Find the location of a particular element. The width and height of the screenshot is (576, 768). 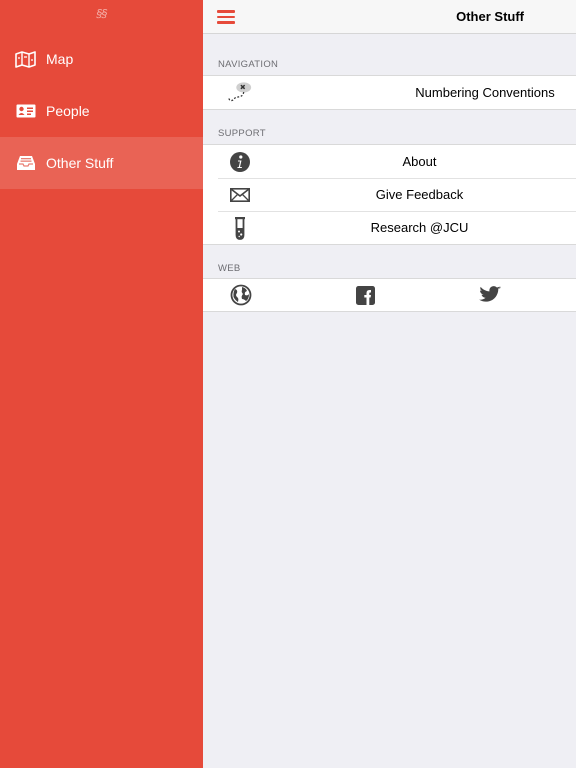

web-group is located at coordinates (389, 295).